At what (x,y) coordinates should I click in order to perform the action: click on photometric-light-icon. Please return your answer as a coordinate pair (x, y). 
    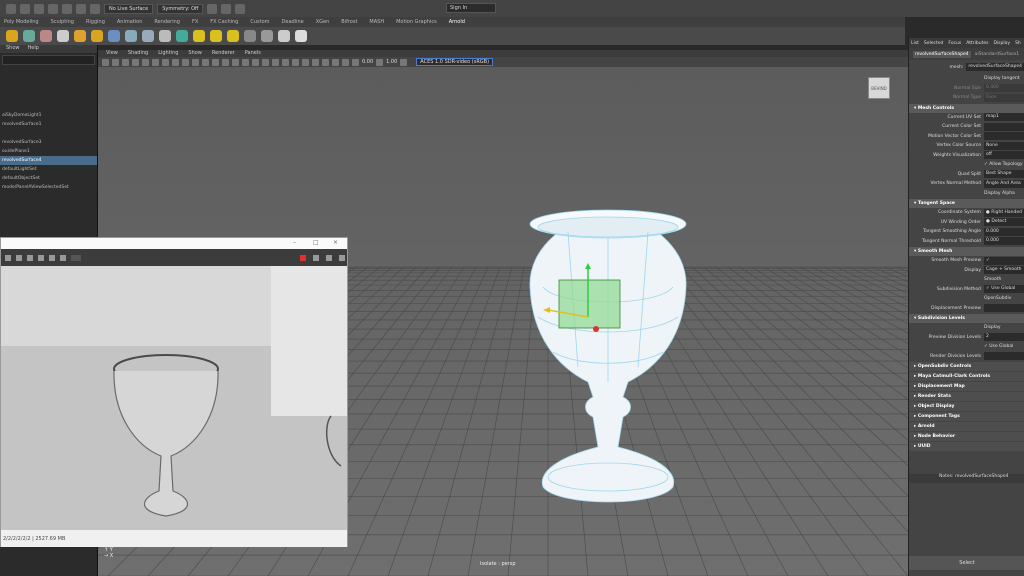
    Looking at the image, I should click on (97, 36).